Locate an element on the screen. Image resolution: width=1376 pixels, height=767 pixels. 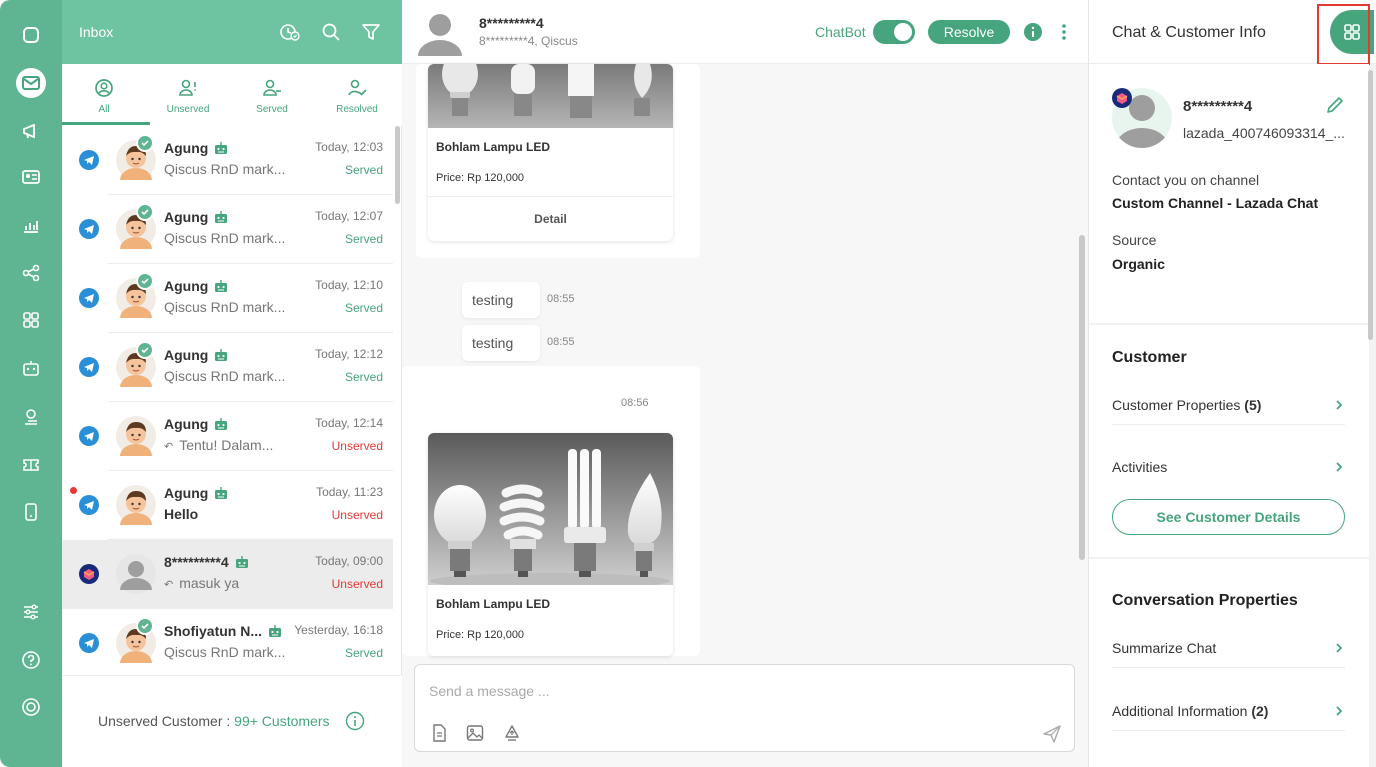
room-time: Today, 09:00 is located at coordinates (349, 561).